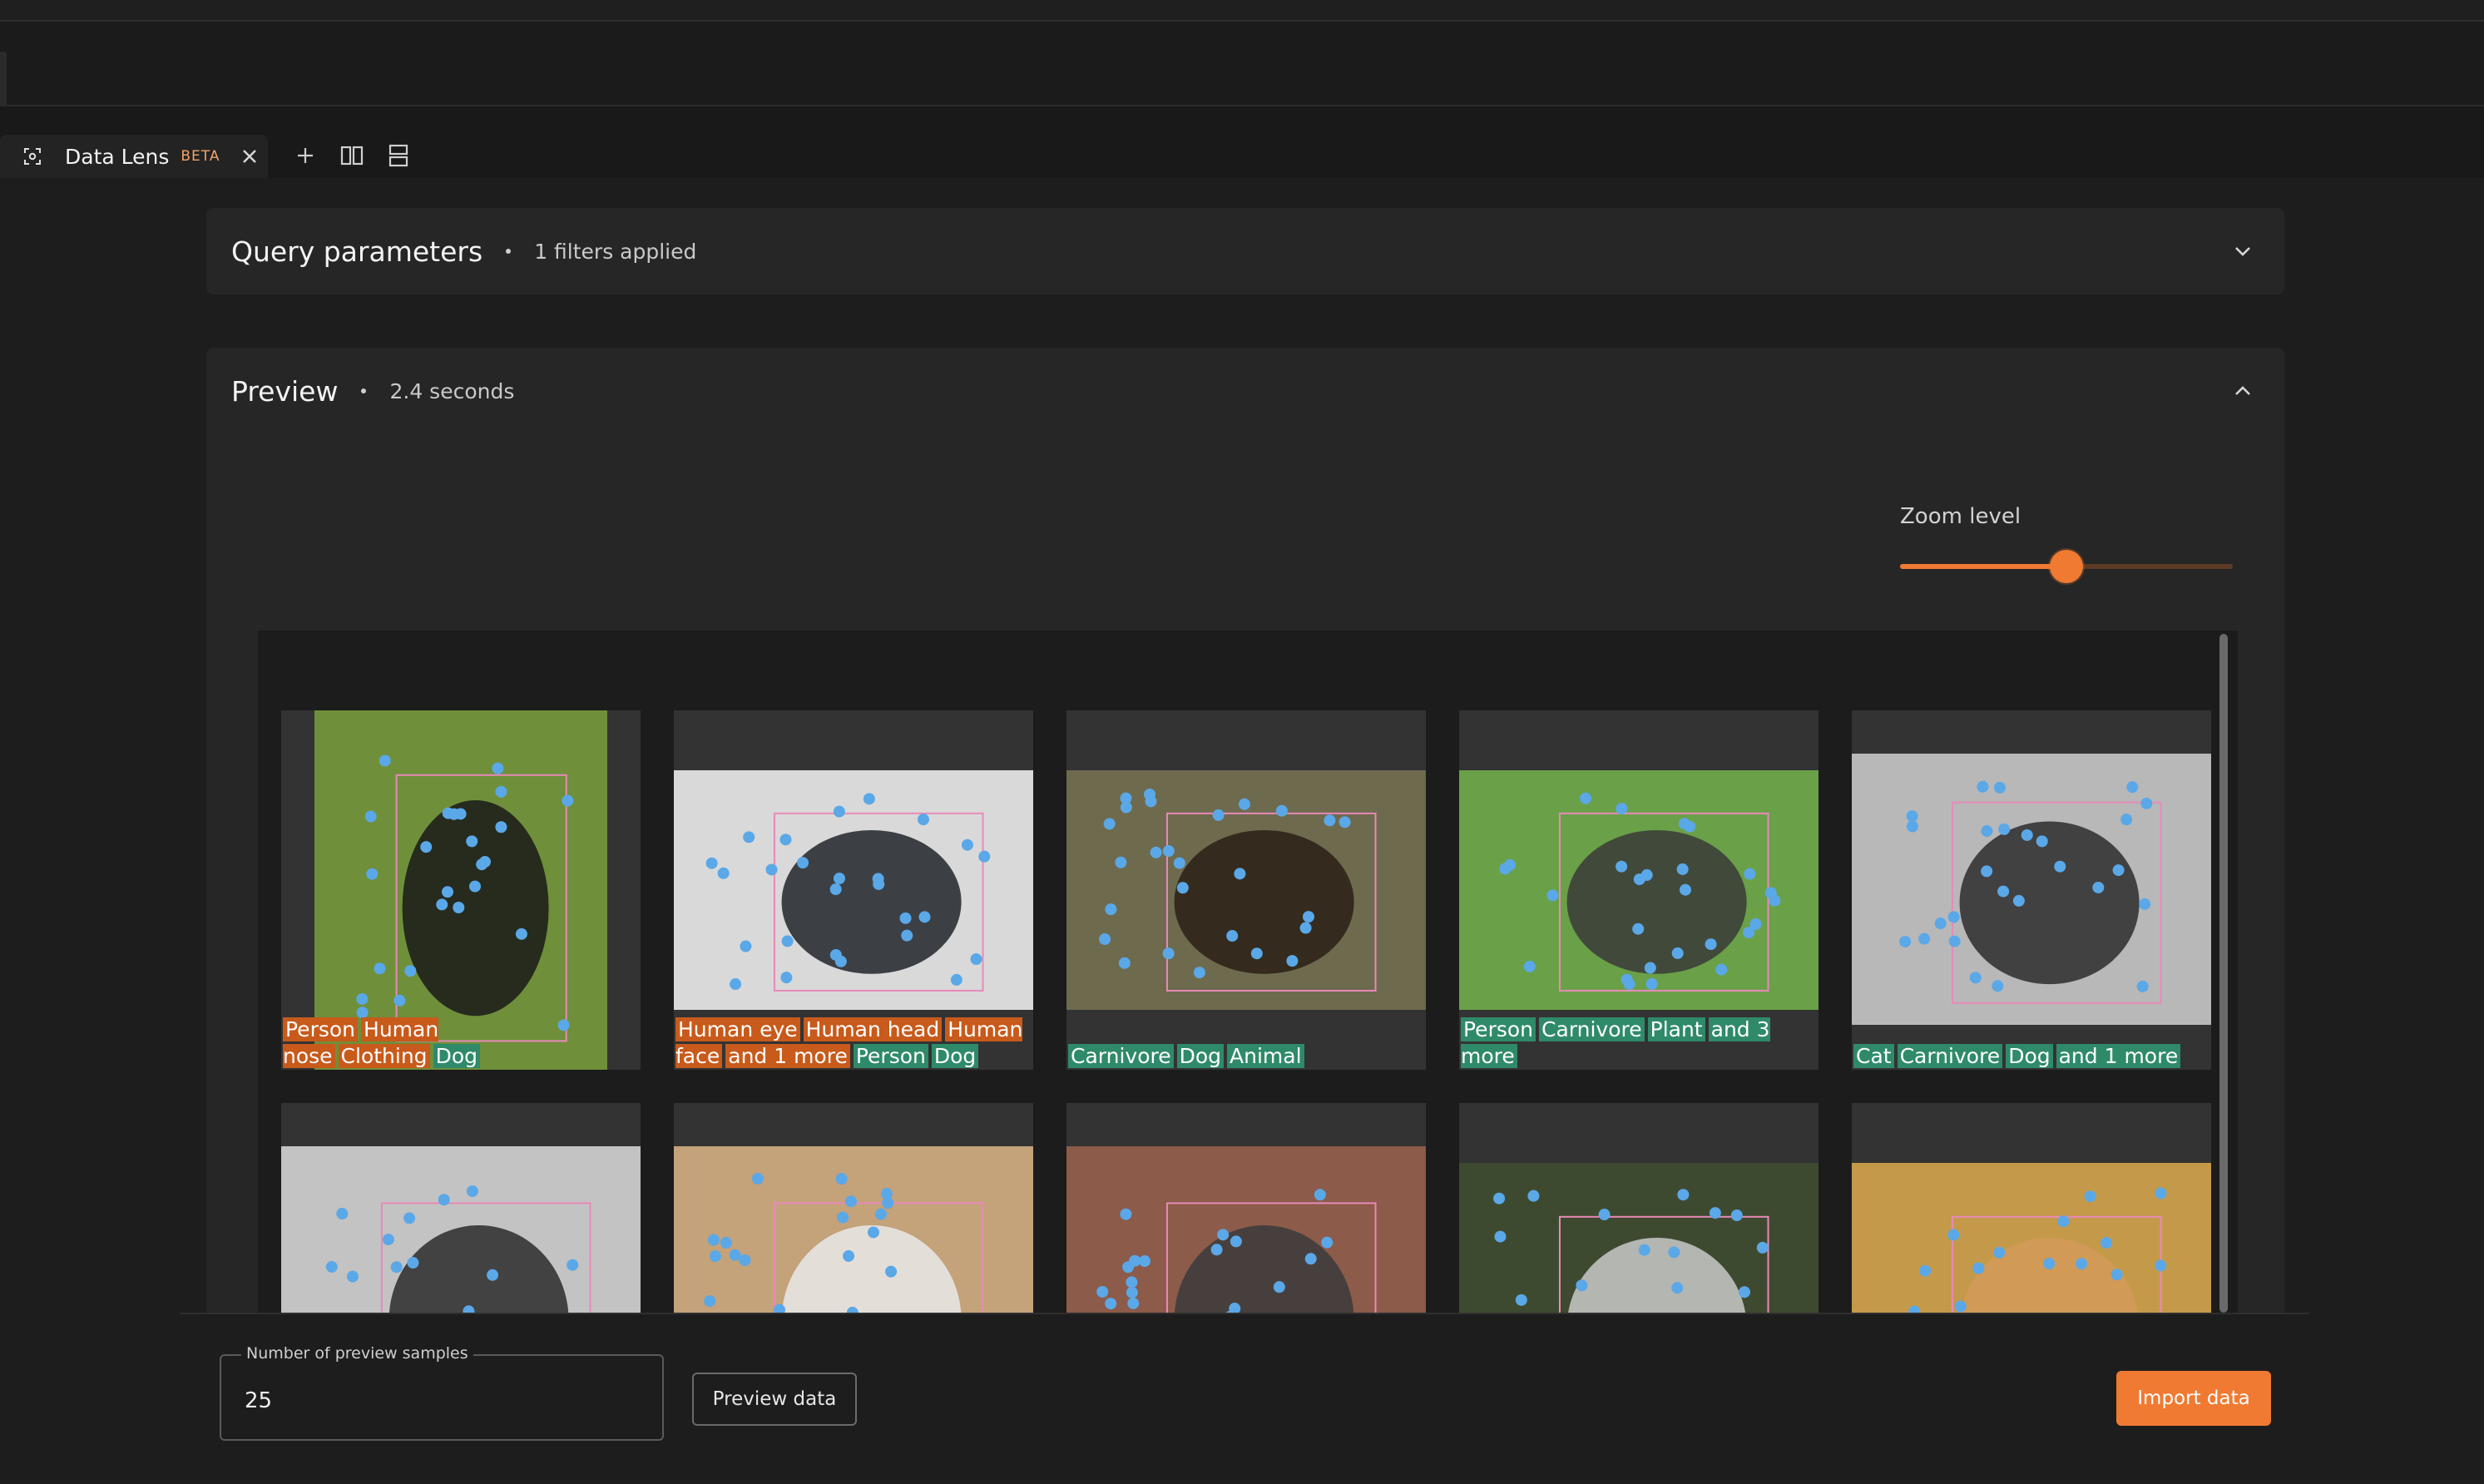  I want to click on preview-data-button: Preview data, so click(775, 1399).